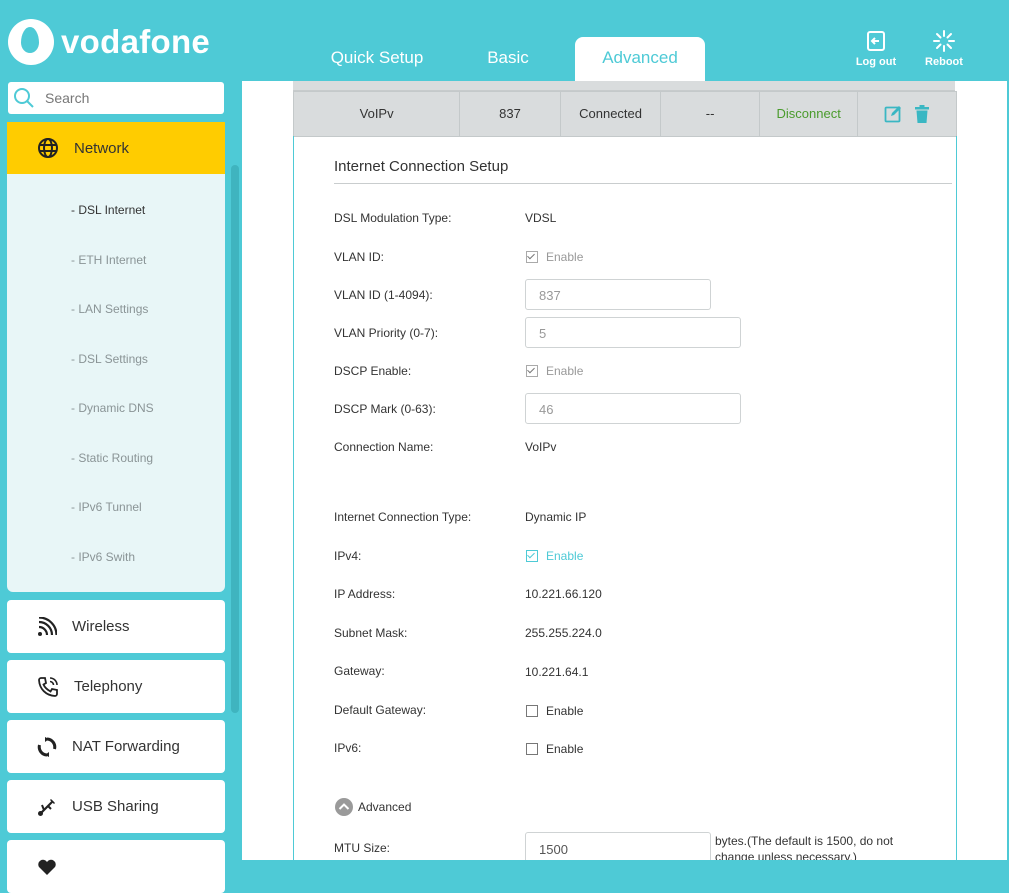  What do you see at coordinates (359, 257) in the screenshot?
I see `vlan-id-label: VLAN ID:` at bounding box center [359, 257].